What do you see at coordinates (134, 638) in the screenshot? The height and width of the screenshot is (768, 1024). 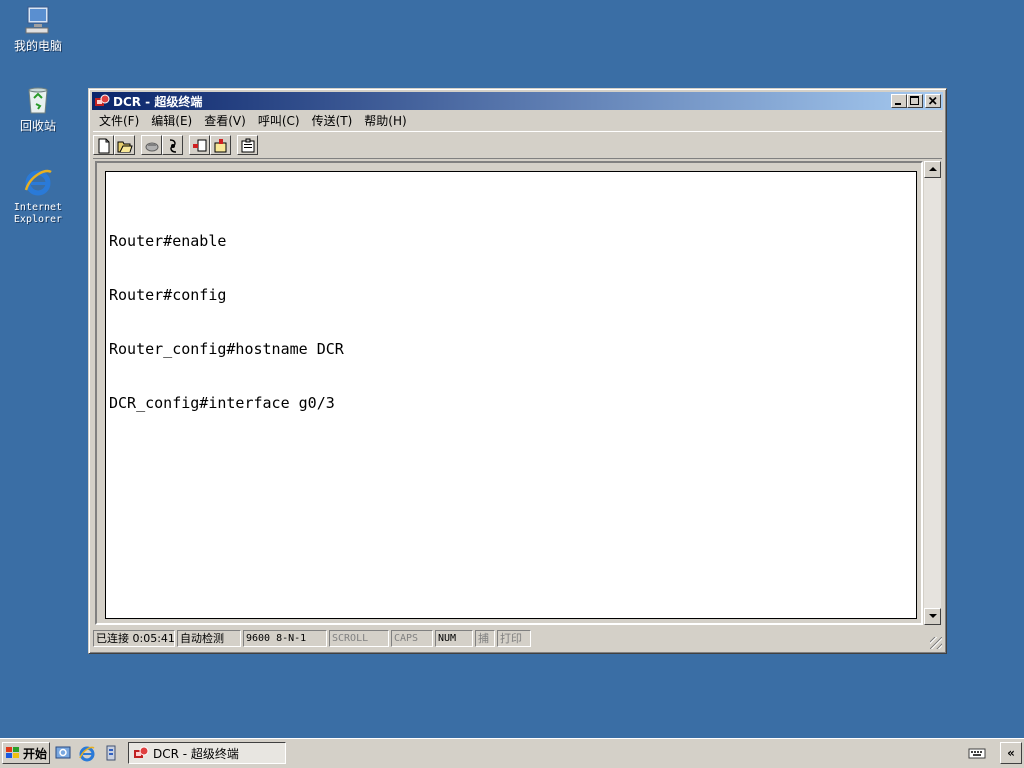 I see `status-connection: 已连接 0:05:41` at bounding box center [134, 638].